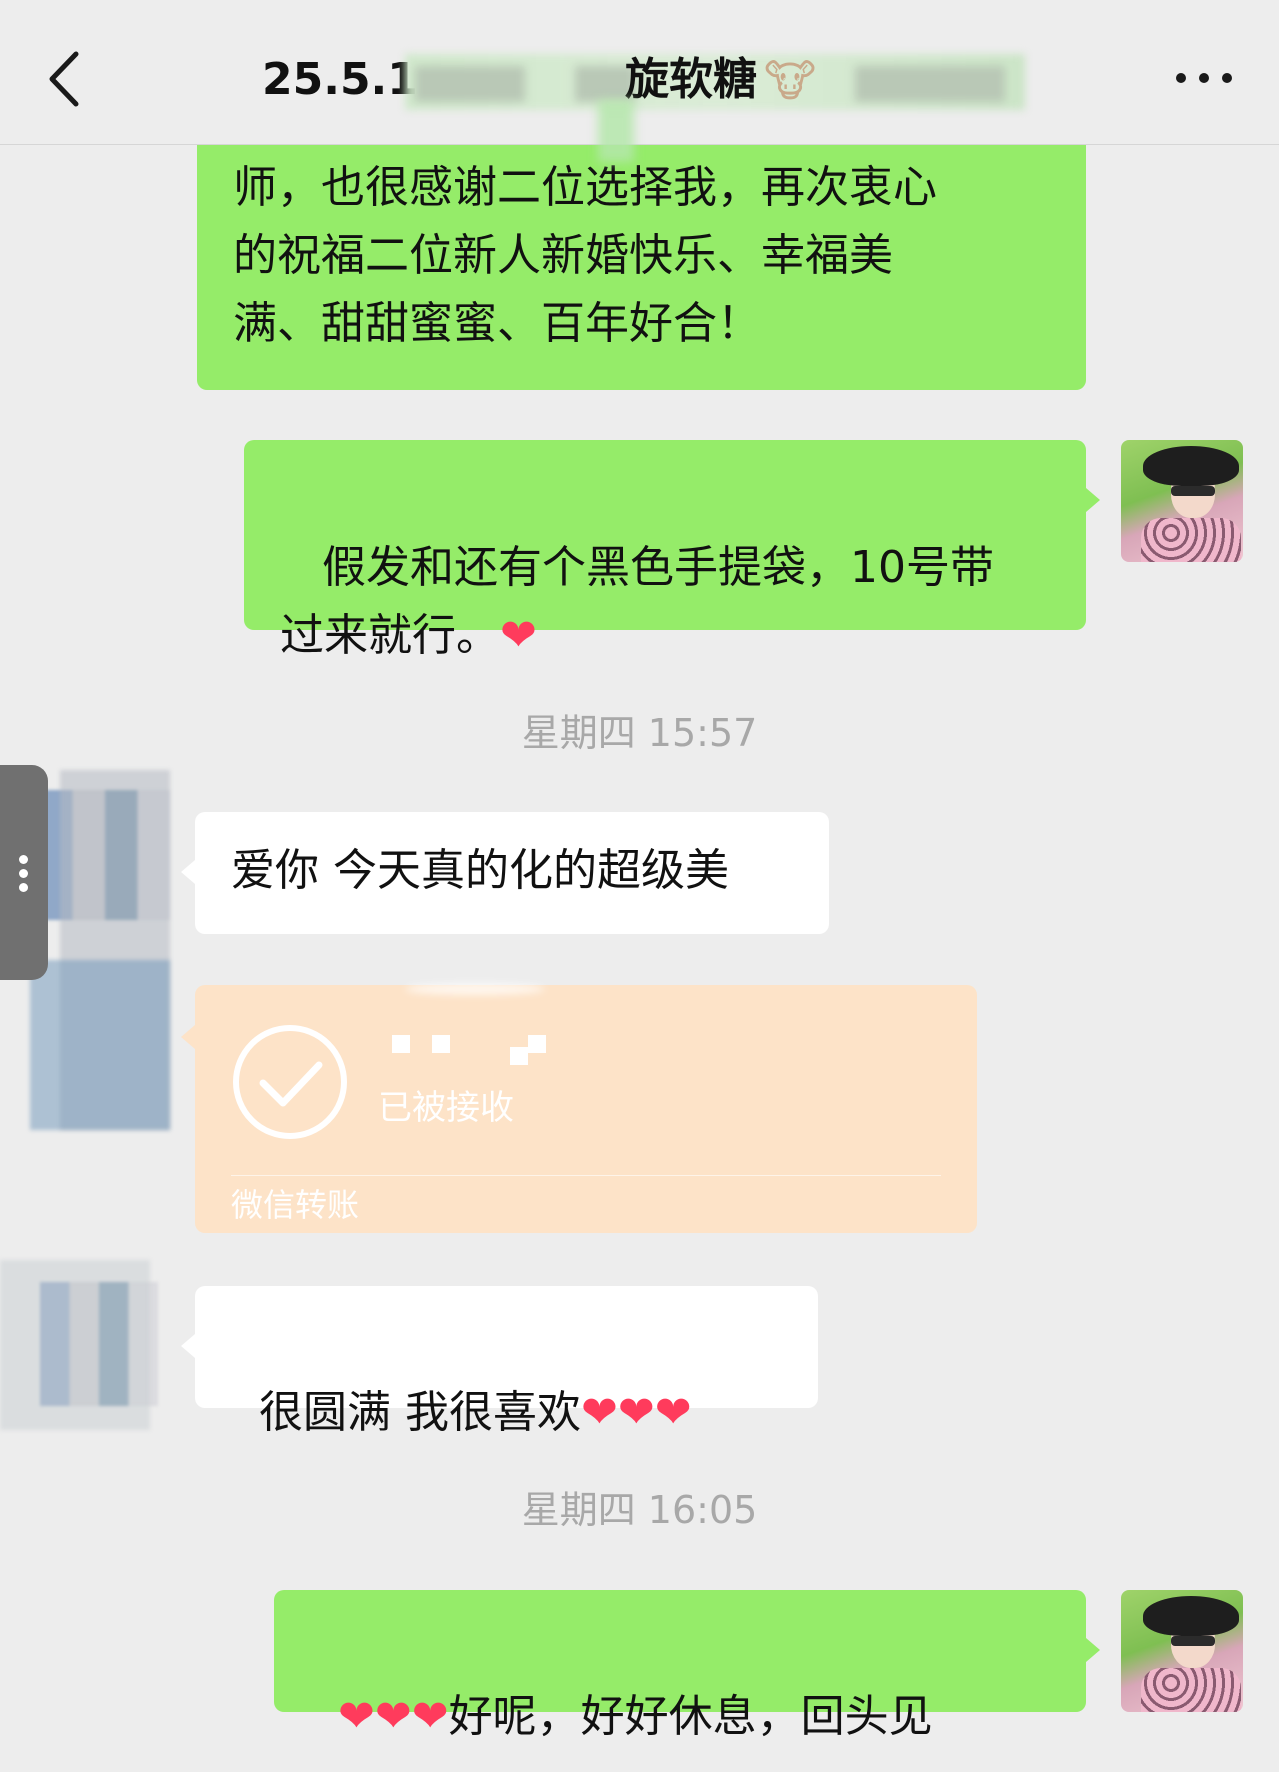  Describe the element at coordinates (65, 79) in the screenshot. I see `back-chevron-icon` at that location.